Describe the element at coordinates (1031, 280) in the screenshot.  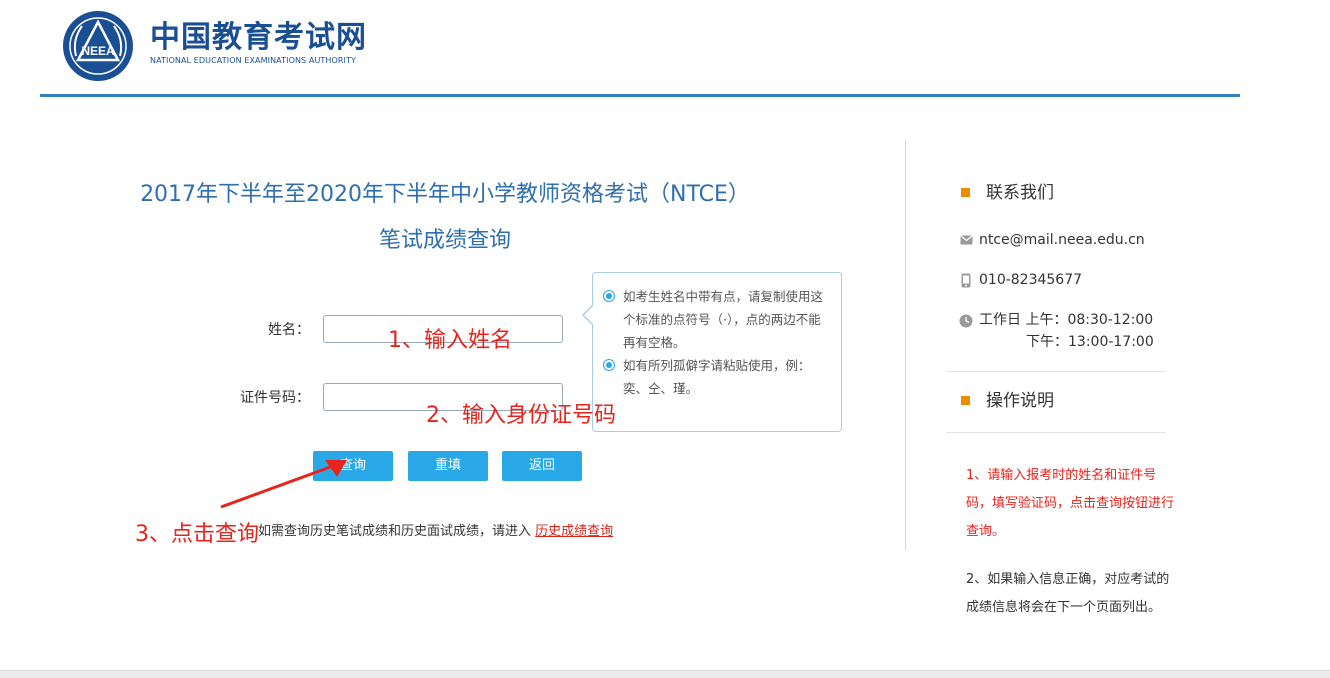
I see `contact-phone: 010-82345677` at that location.